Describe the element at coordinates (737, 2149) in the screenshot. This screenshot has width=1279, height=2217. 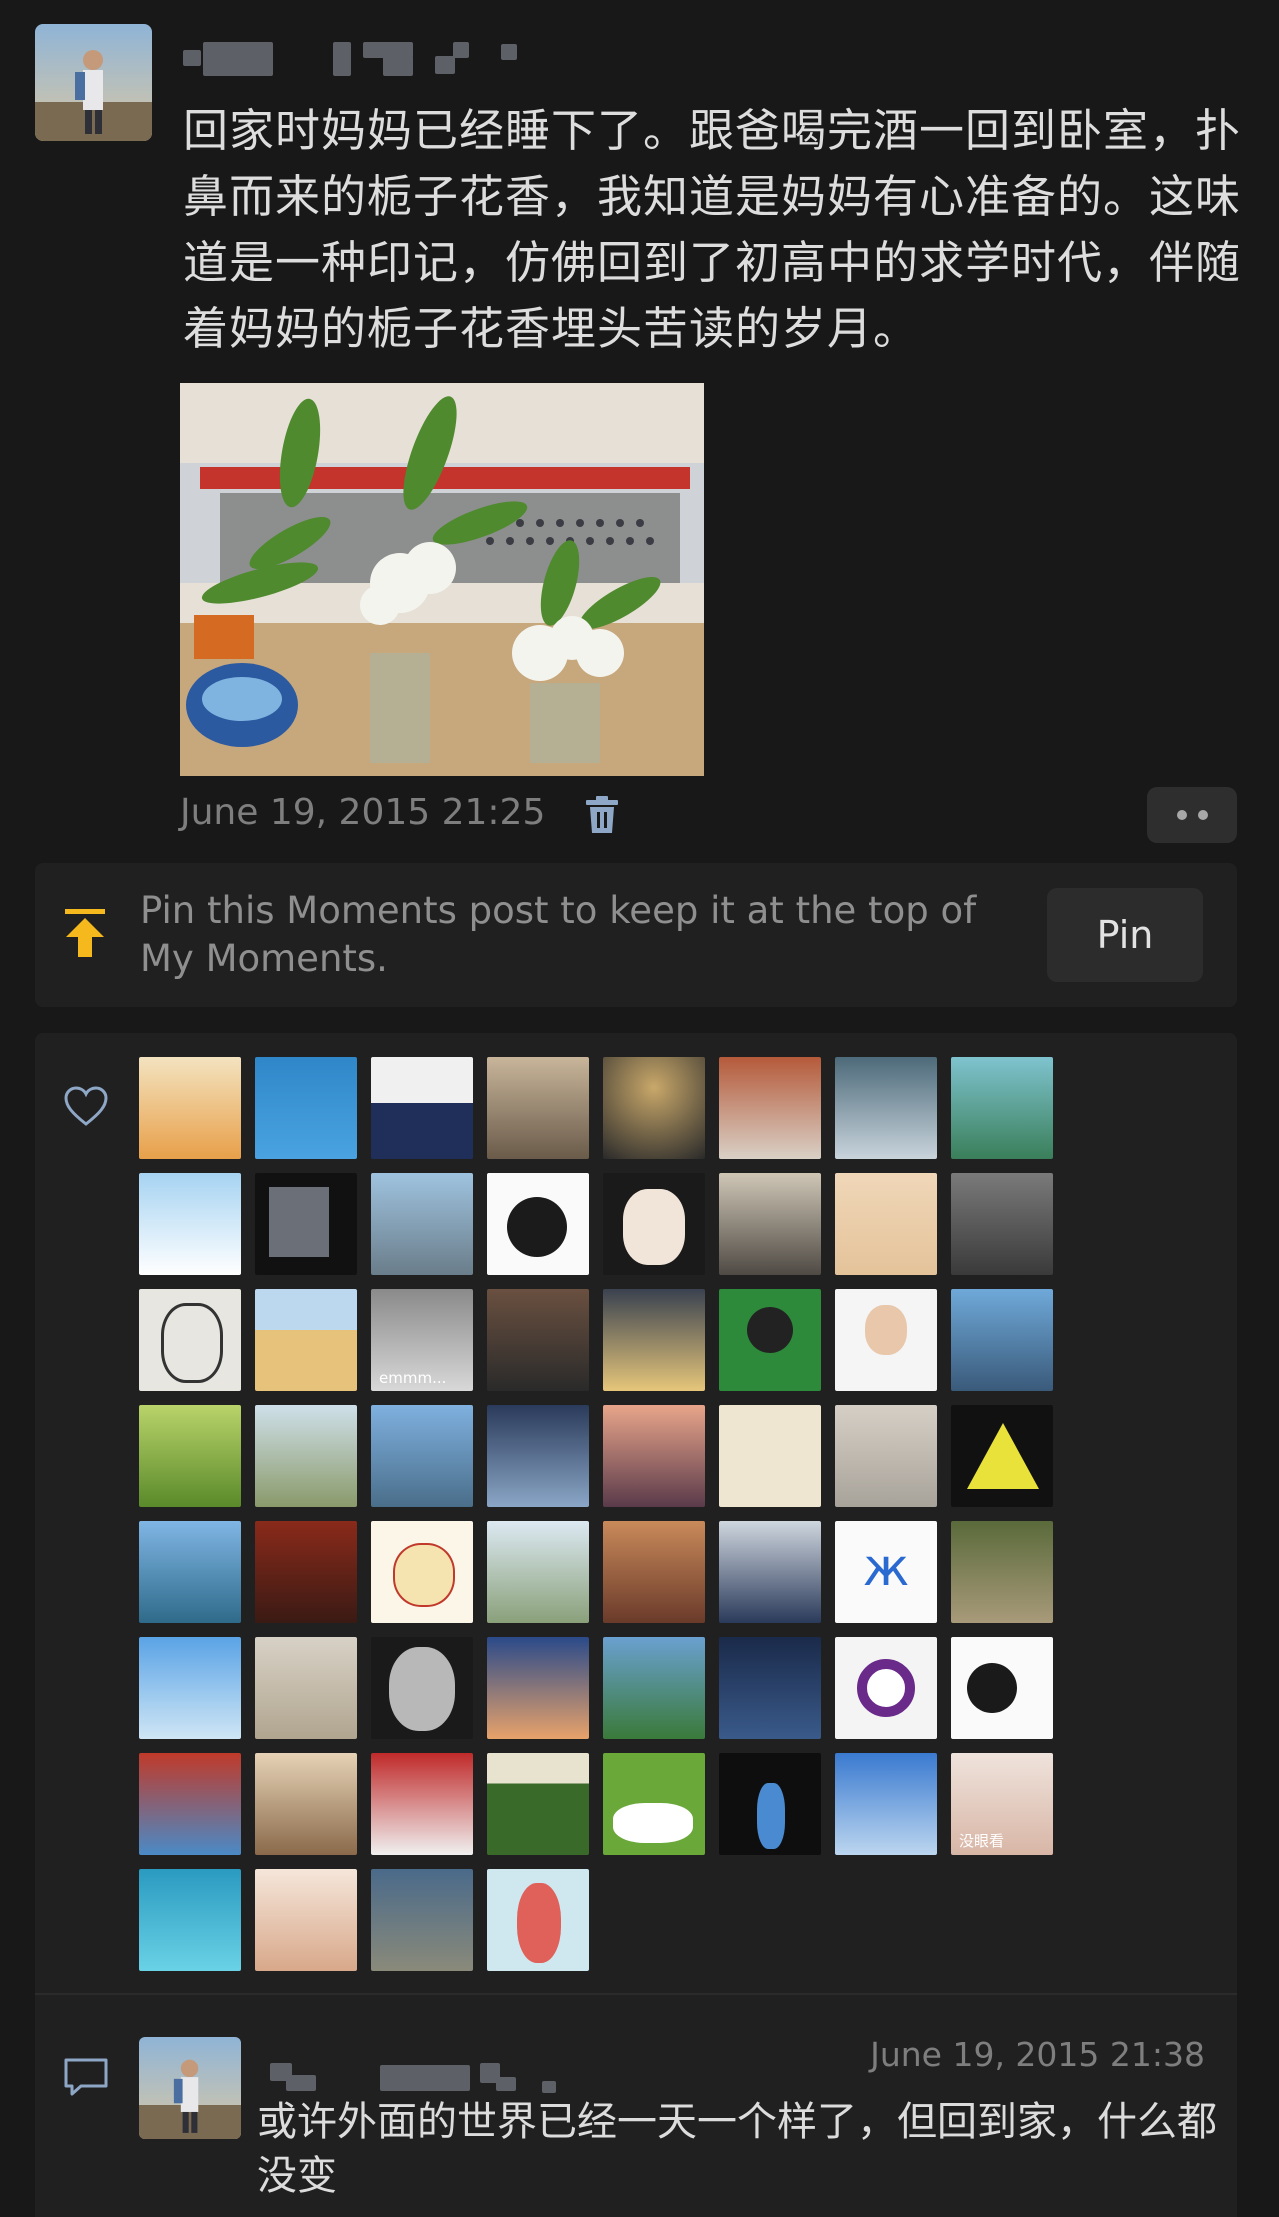
I see `comment-text: 或许外面的世界已经一天一个样了，但回到家，什么都没变` at that location.